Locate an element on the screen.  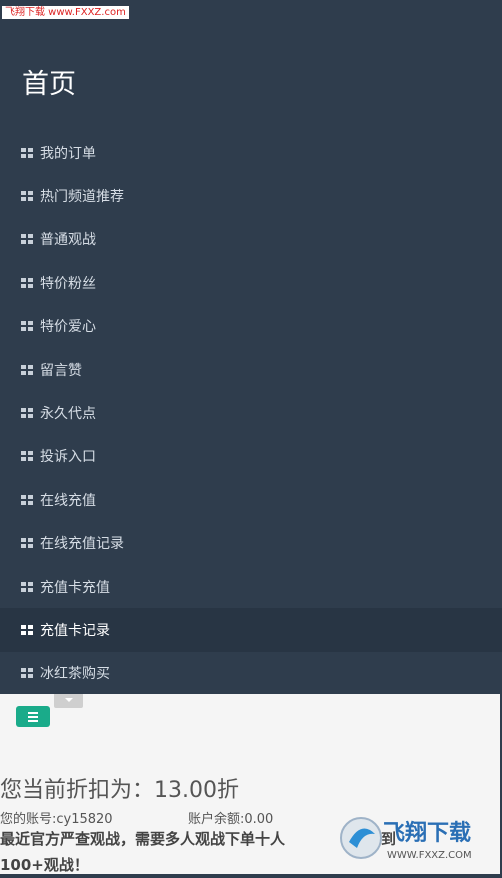
sidebar-item-7: 投诉入口 is located at coordinates (251, 456).